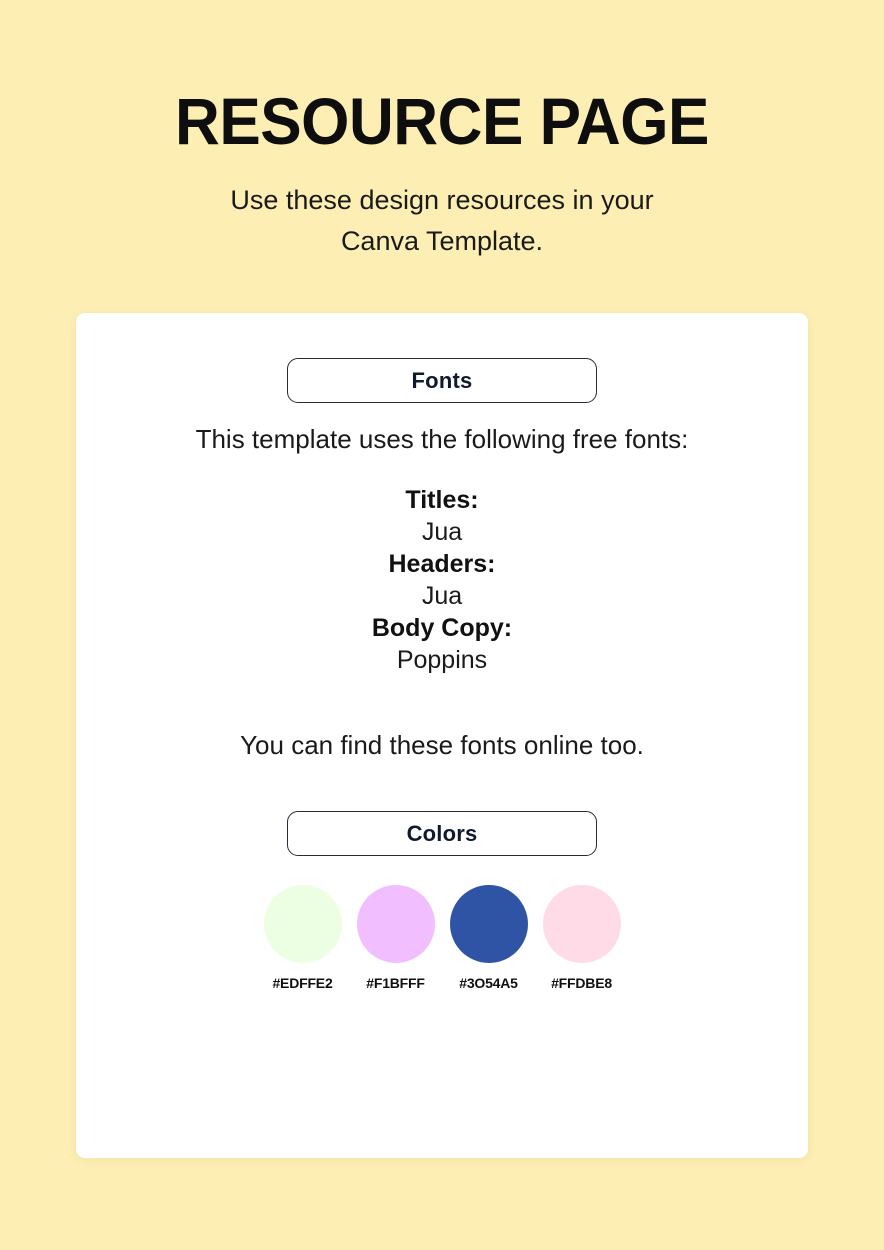 The width and height of the screenshot is (884, 1250). What do you see at coordinates (442, 516) in the screenshot?
I see `font-entry-titles: Titles: Jua` at bounding box center [442, 516].